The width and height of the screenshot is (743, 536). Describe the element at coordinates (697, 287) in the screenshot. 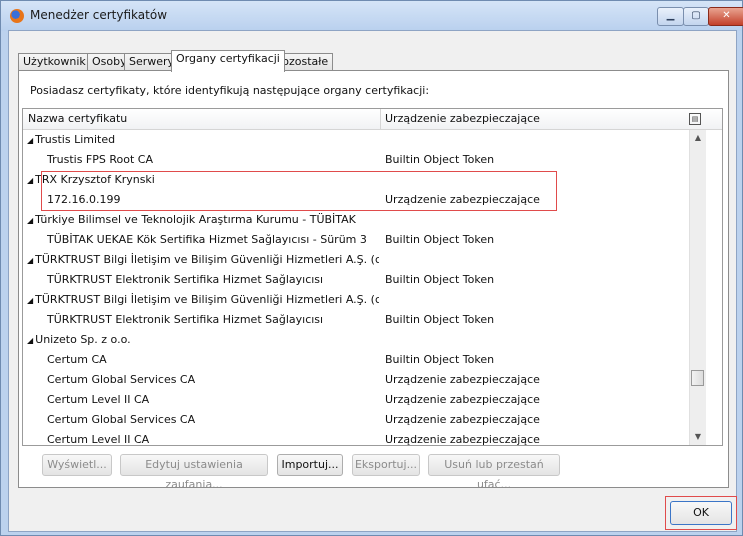

I see `vertical-scrollbar: ▲ ▼` at that location.